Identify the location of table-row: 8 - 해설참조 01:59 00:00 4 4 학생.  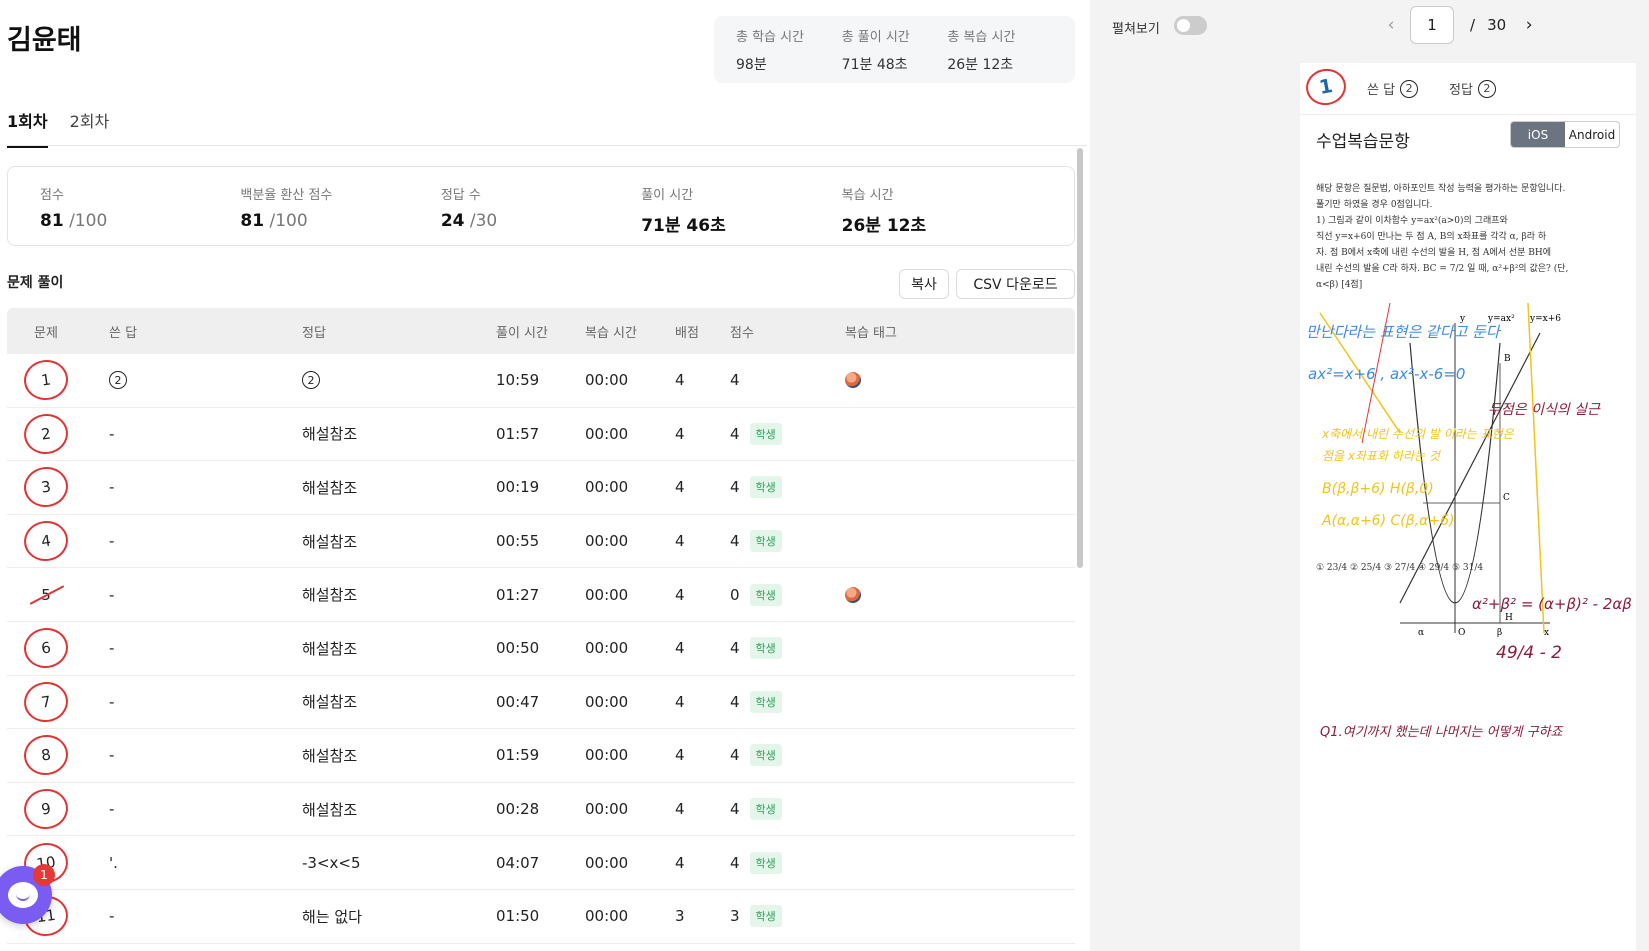
(541, 756).